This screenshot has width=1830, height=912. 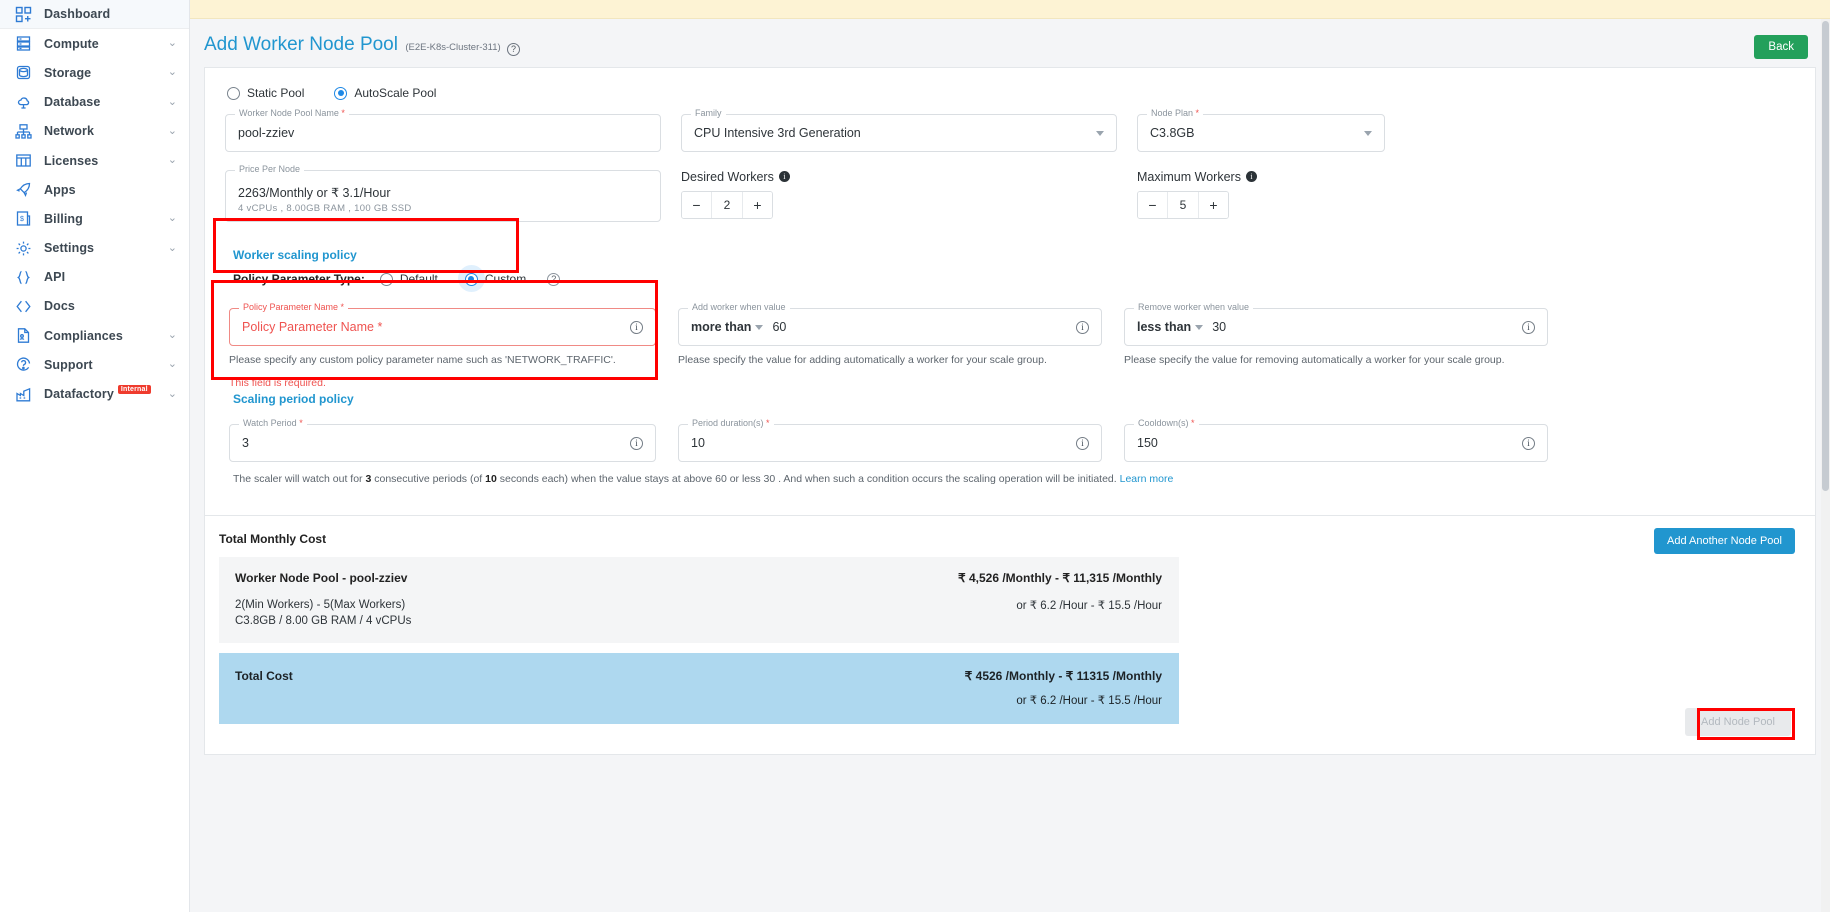 What do you see at coordinates (779, 327) in the screenshot?
I see `add-worker-value: 60` at bounding box center [779, 327].